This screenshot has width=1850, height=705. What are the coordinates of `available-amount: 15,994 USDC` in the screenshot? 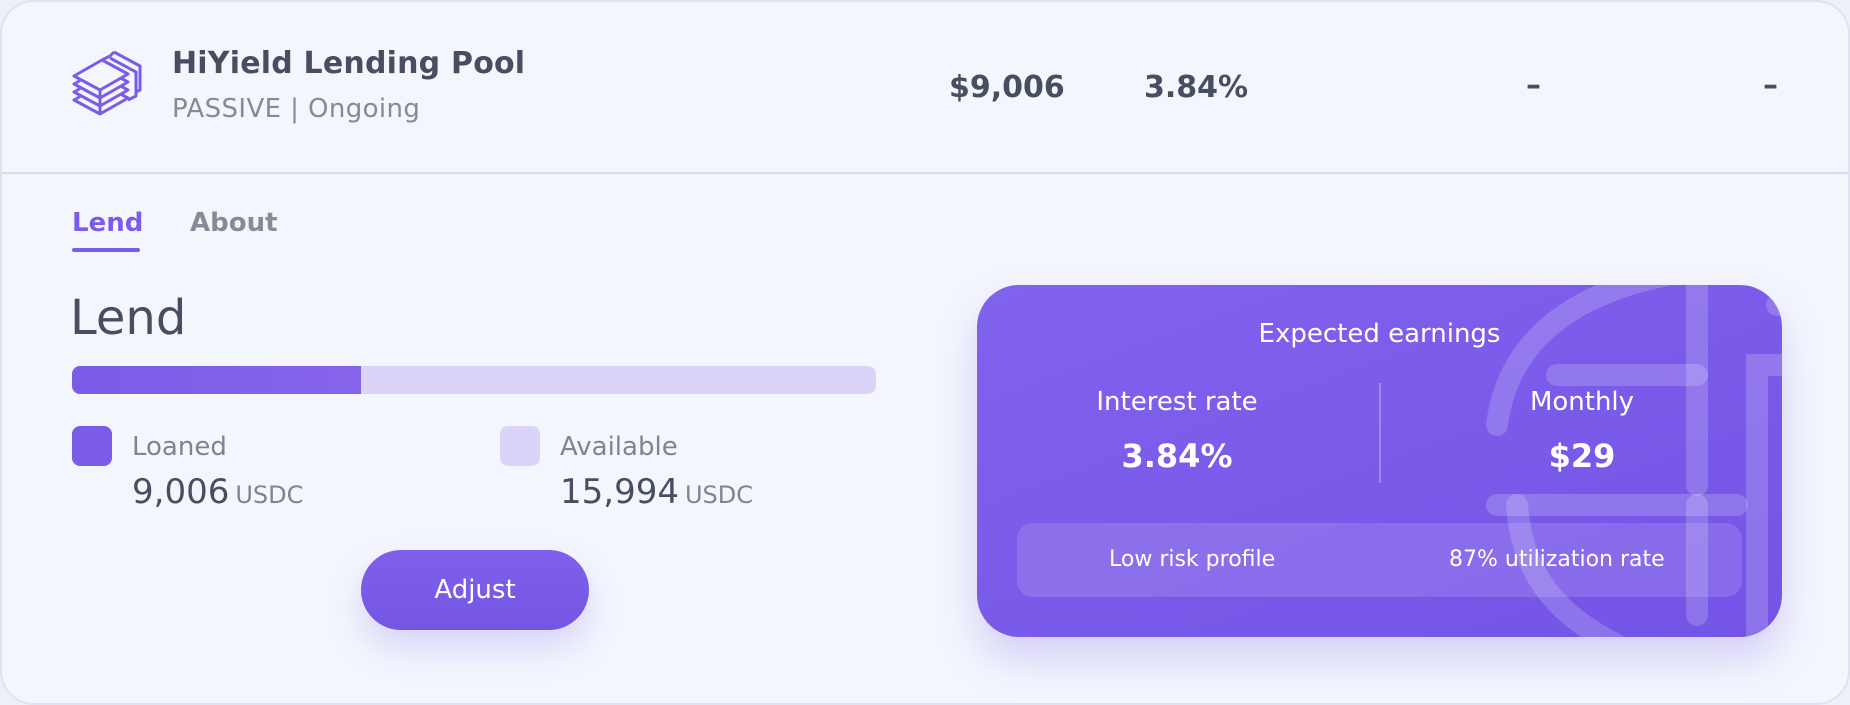 It's located at (656, 492).